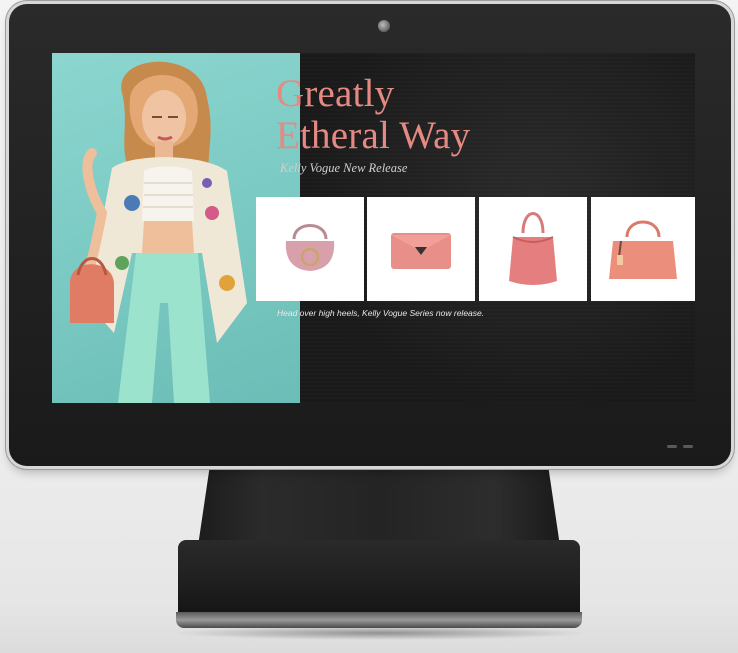 Image resolution: width=738 pixels, height=653 pixels. I want to click on headline: Greatly Etheral Way, so click(373, 115).